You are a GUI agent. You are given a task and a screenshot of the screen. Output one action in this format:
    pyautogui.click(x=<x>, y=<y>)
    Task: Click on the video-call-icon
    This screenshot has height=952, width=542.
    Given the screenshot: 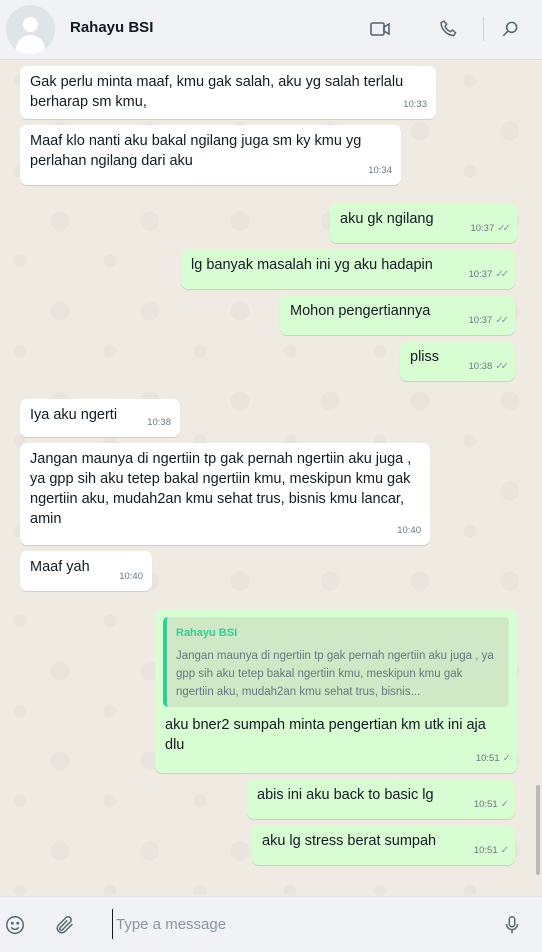 What is the action you would take?
    pyautogui.click(x=380, y=29)
    